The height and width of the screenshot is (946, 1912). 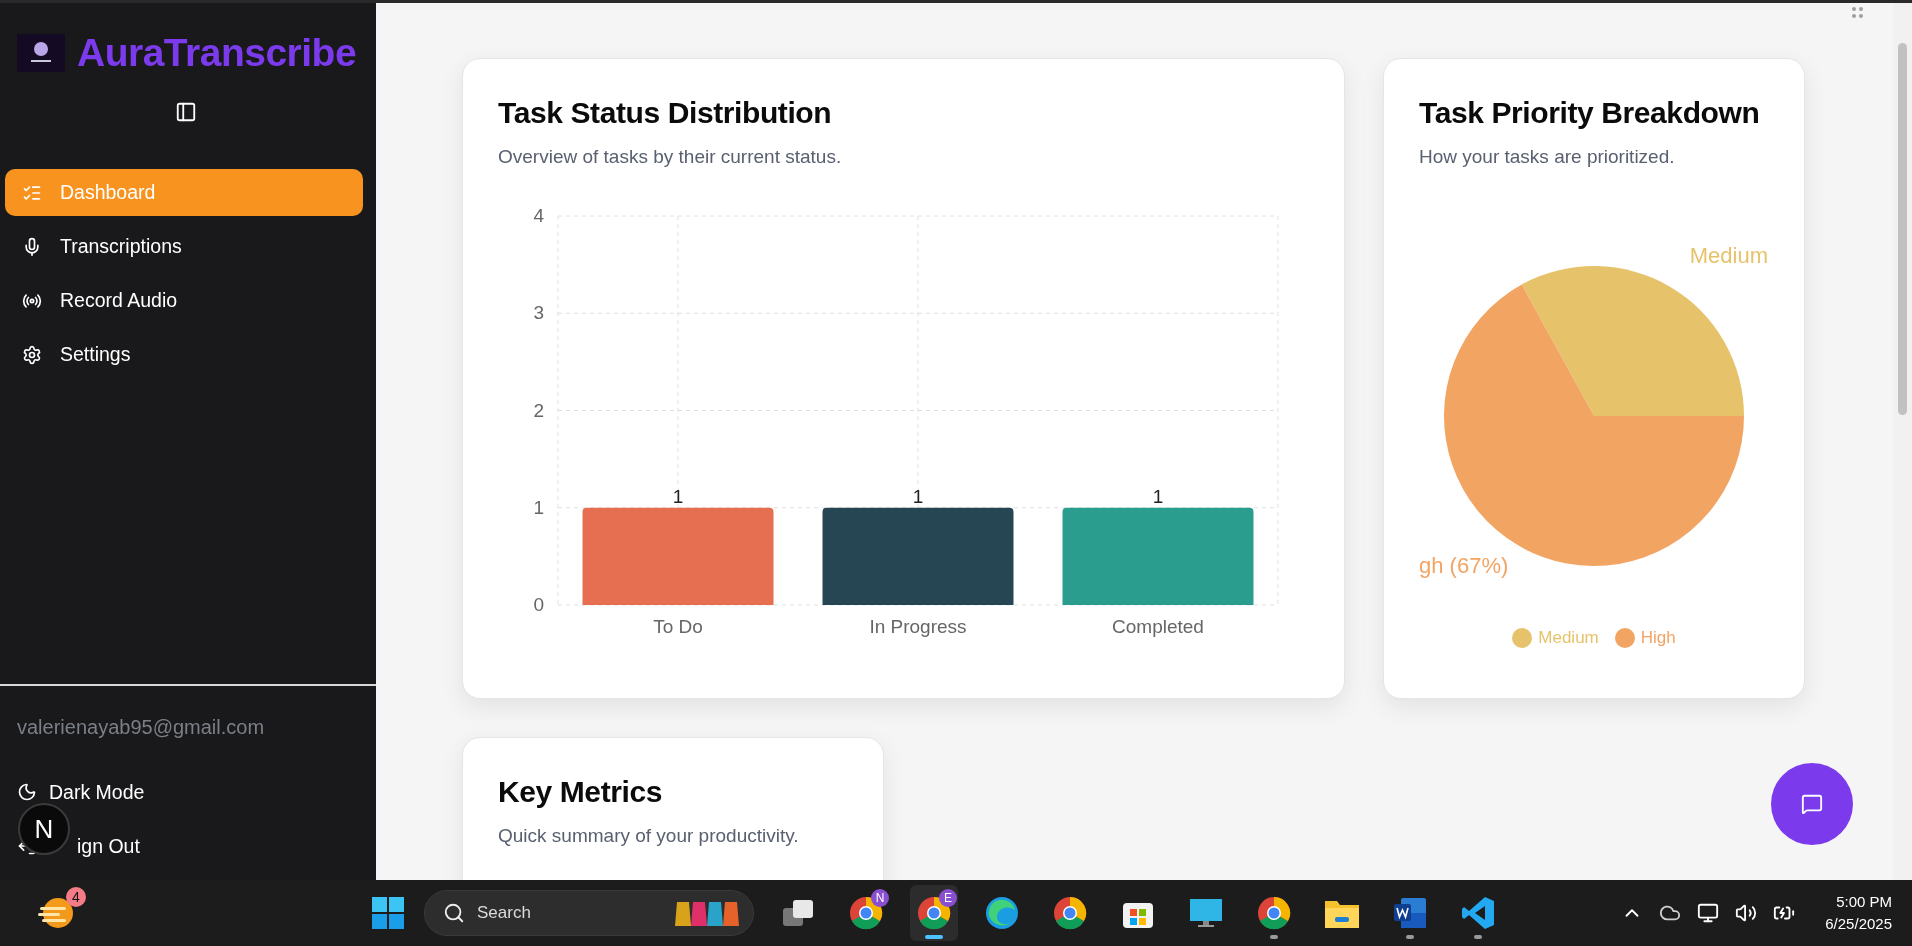 I want to click on microphone-icon, so click(x=32, y=246).